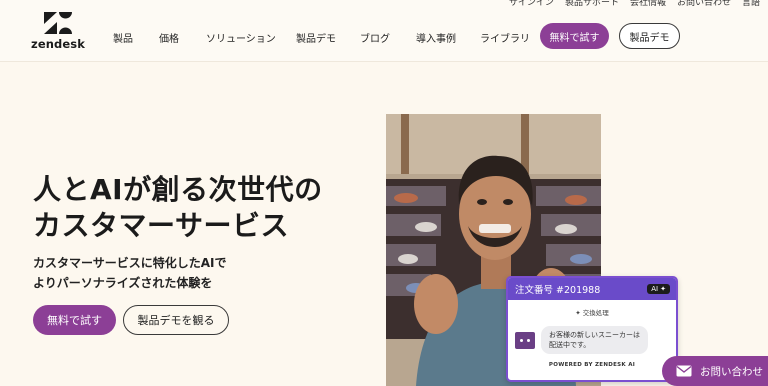 Image resolution: width=768 pixels, height=386 pixels. Describe the element at coordinates (178, 208) in the screenshot. I see `hero-title: 人とAIが創る次世代の カスタマーサービス` at that location.